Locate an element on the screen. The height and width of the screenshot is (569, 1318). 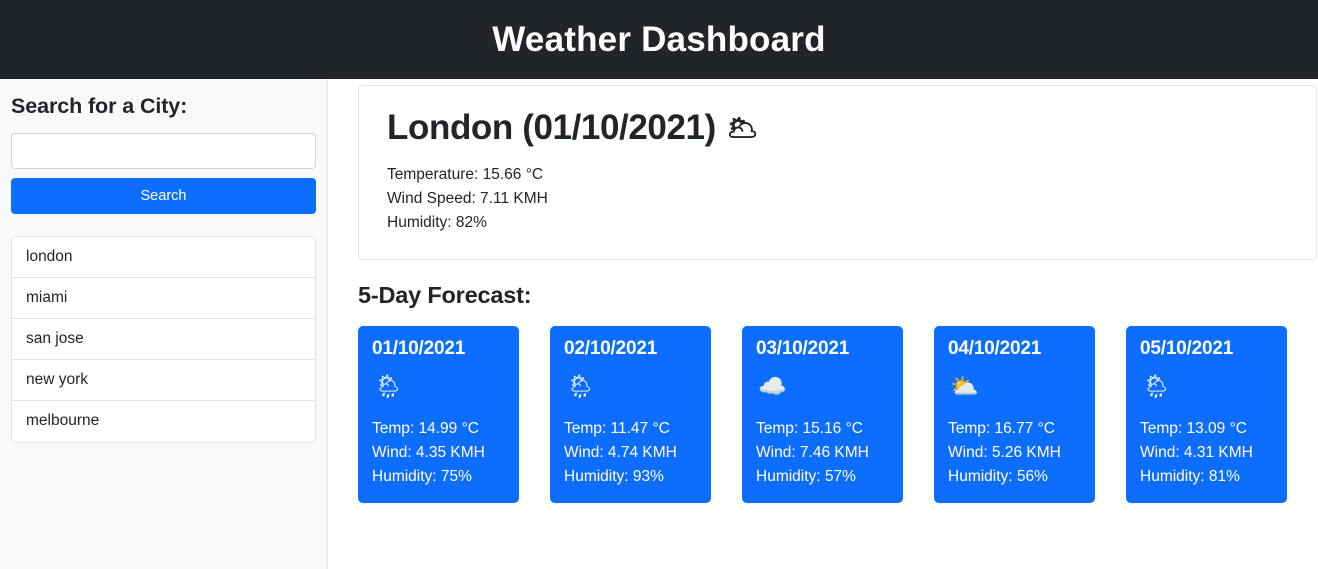
current-temperature: Temperature: 15.66 °C is located at coordinates (465, 175).